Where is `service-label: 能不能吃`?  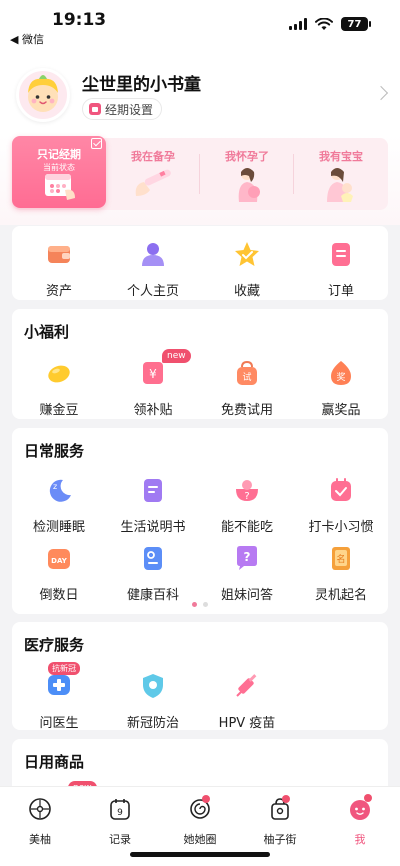 service-label: 能不能吃 is located at coordinates (246, 527).